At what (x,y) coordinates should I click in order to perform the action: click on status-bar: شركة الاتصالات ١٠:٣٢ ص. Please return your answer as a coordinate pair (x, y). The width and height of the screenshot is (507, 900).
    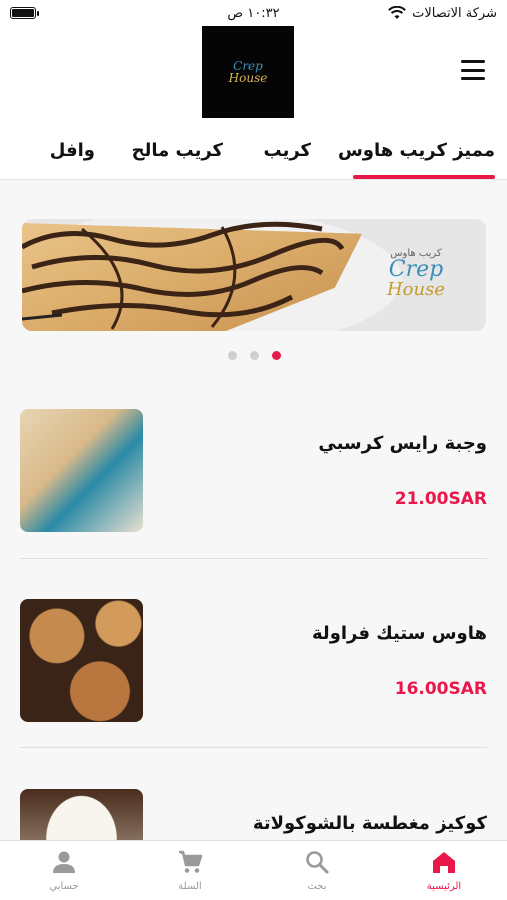
    Looking at the image, I should click on (253, 13).